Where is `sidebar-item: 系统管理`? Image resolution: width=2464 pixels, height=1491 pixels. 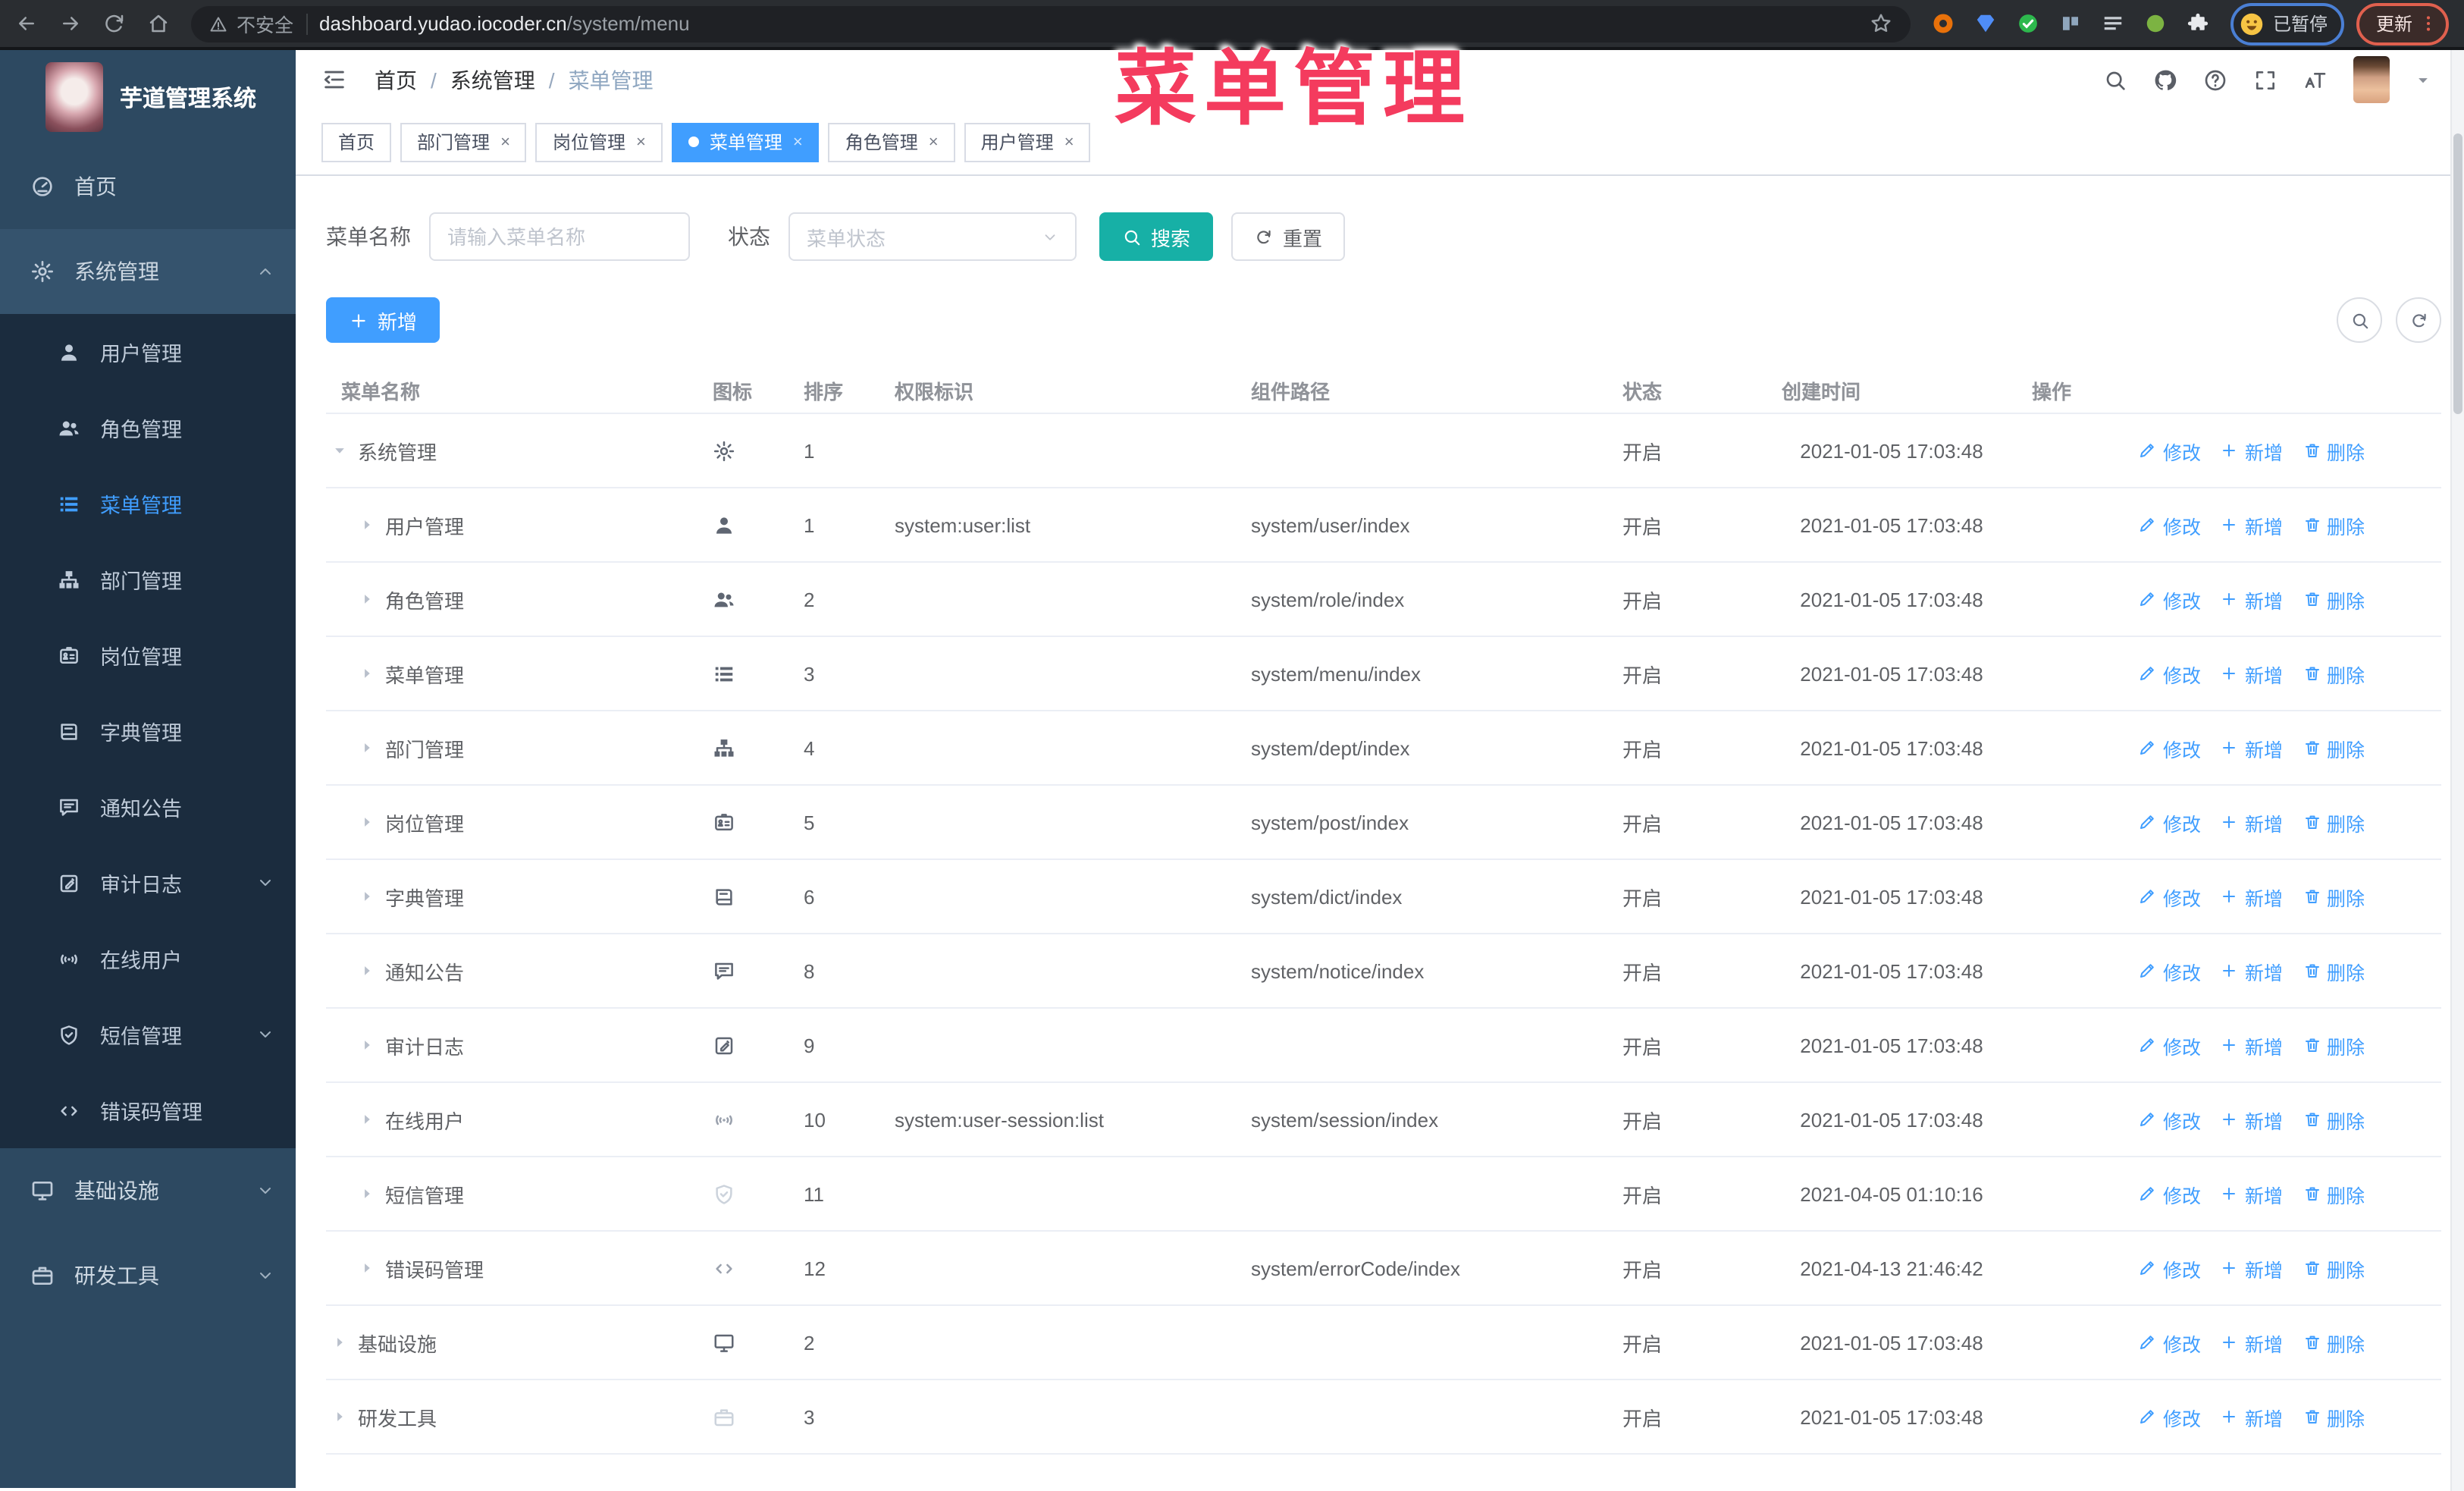
sidebar-item: 系统管理 is located at coordinates (148, 271).